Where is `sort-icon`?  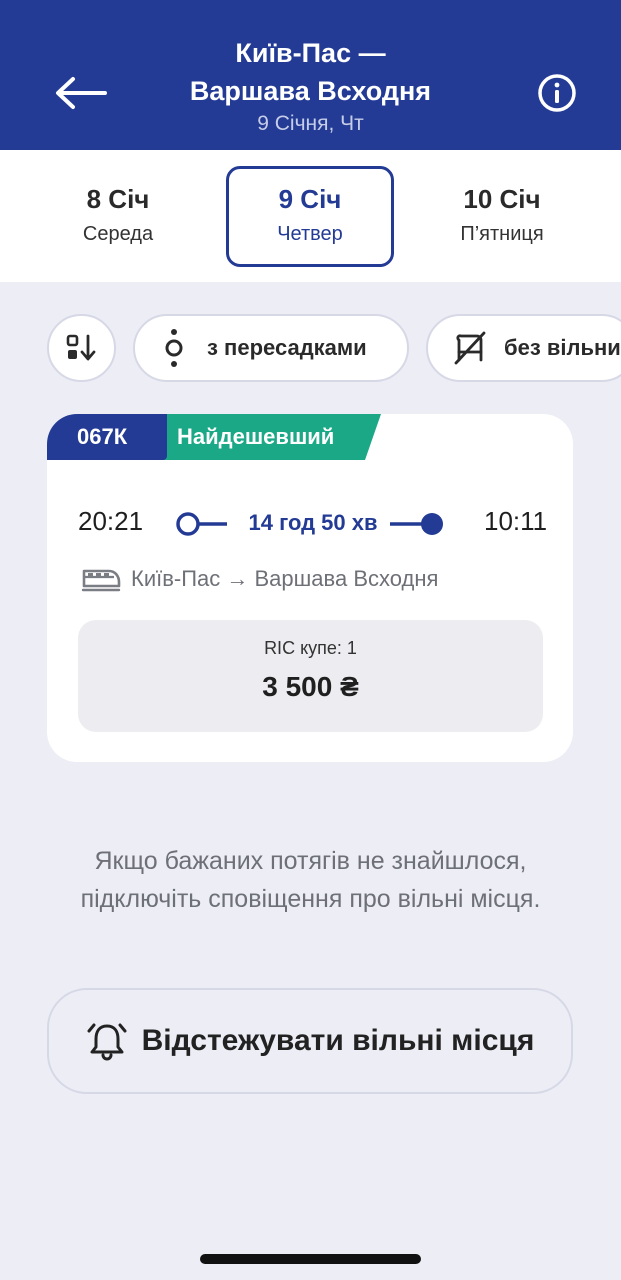 sort-icon is located at coordinates (80, 347).